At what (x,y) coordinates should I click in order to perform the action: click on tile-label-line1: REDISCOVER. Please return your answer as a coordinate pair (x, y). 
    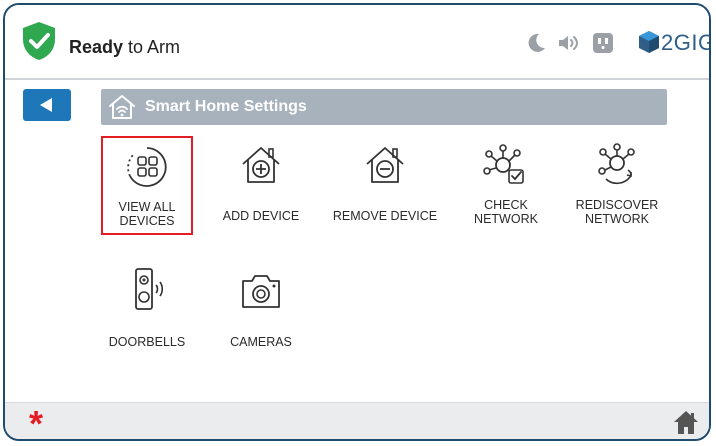
    Looking at the image, I should click on (617, 205).